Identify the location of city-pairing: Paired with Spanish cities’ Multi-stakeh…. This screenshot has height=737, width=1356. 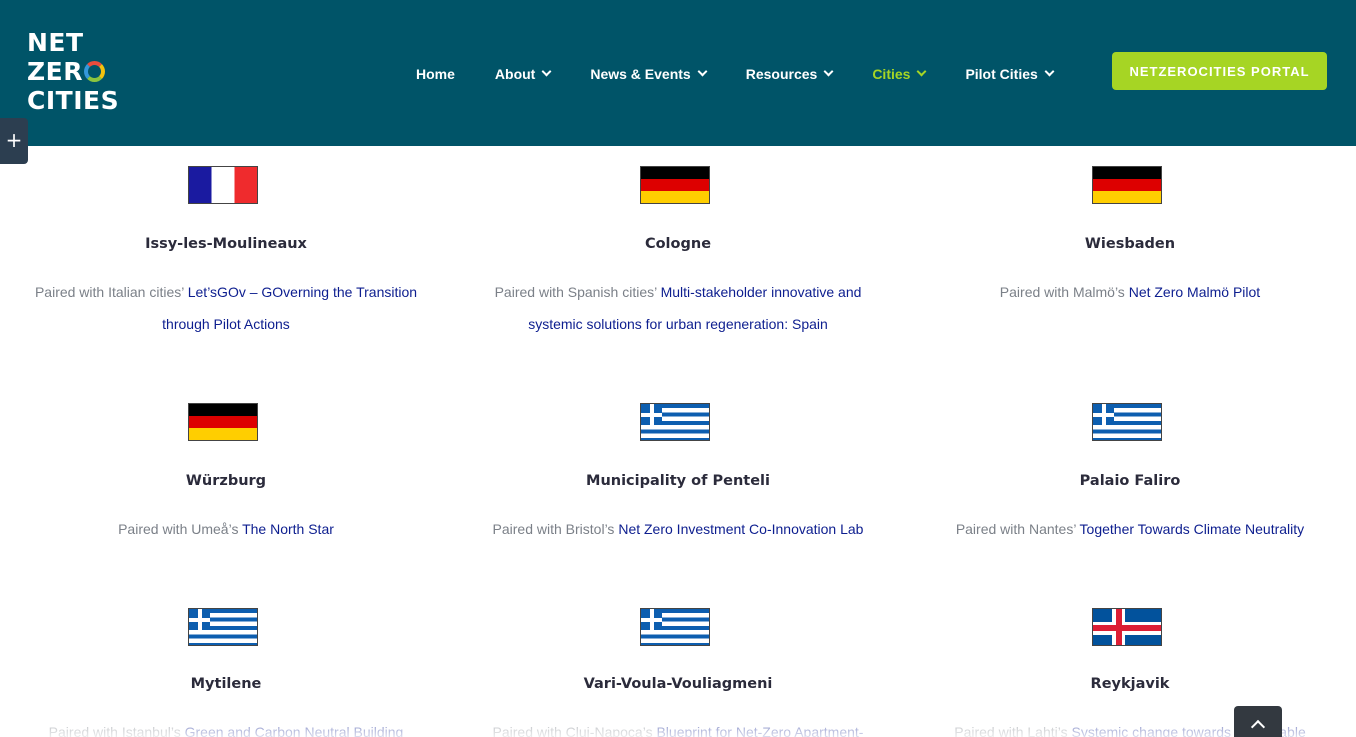
(678, 308).